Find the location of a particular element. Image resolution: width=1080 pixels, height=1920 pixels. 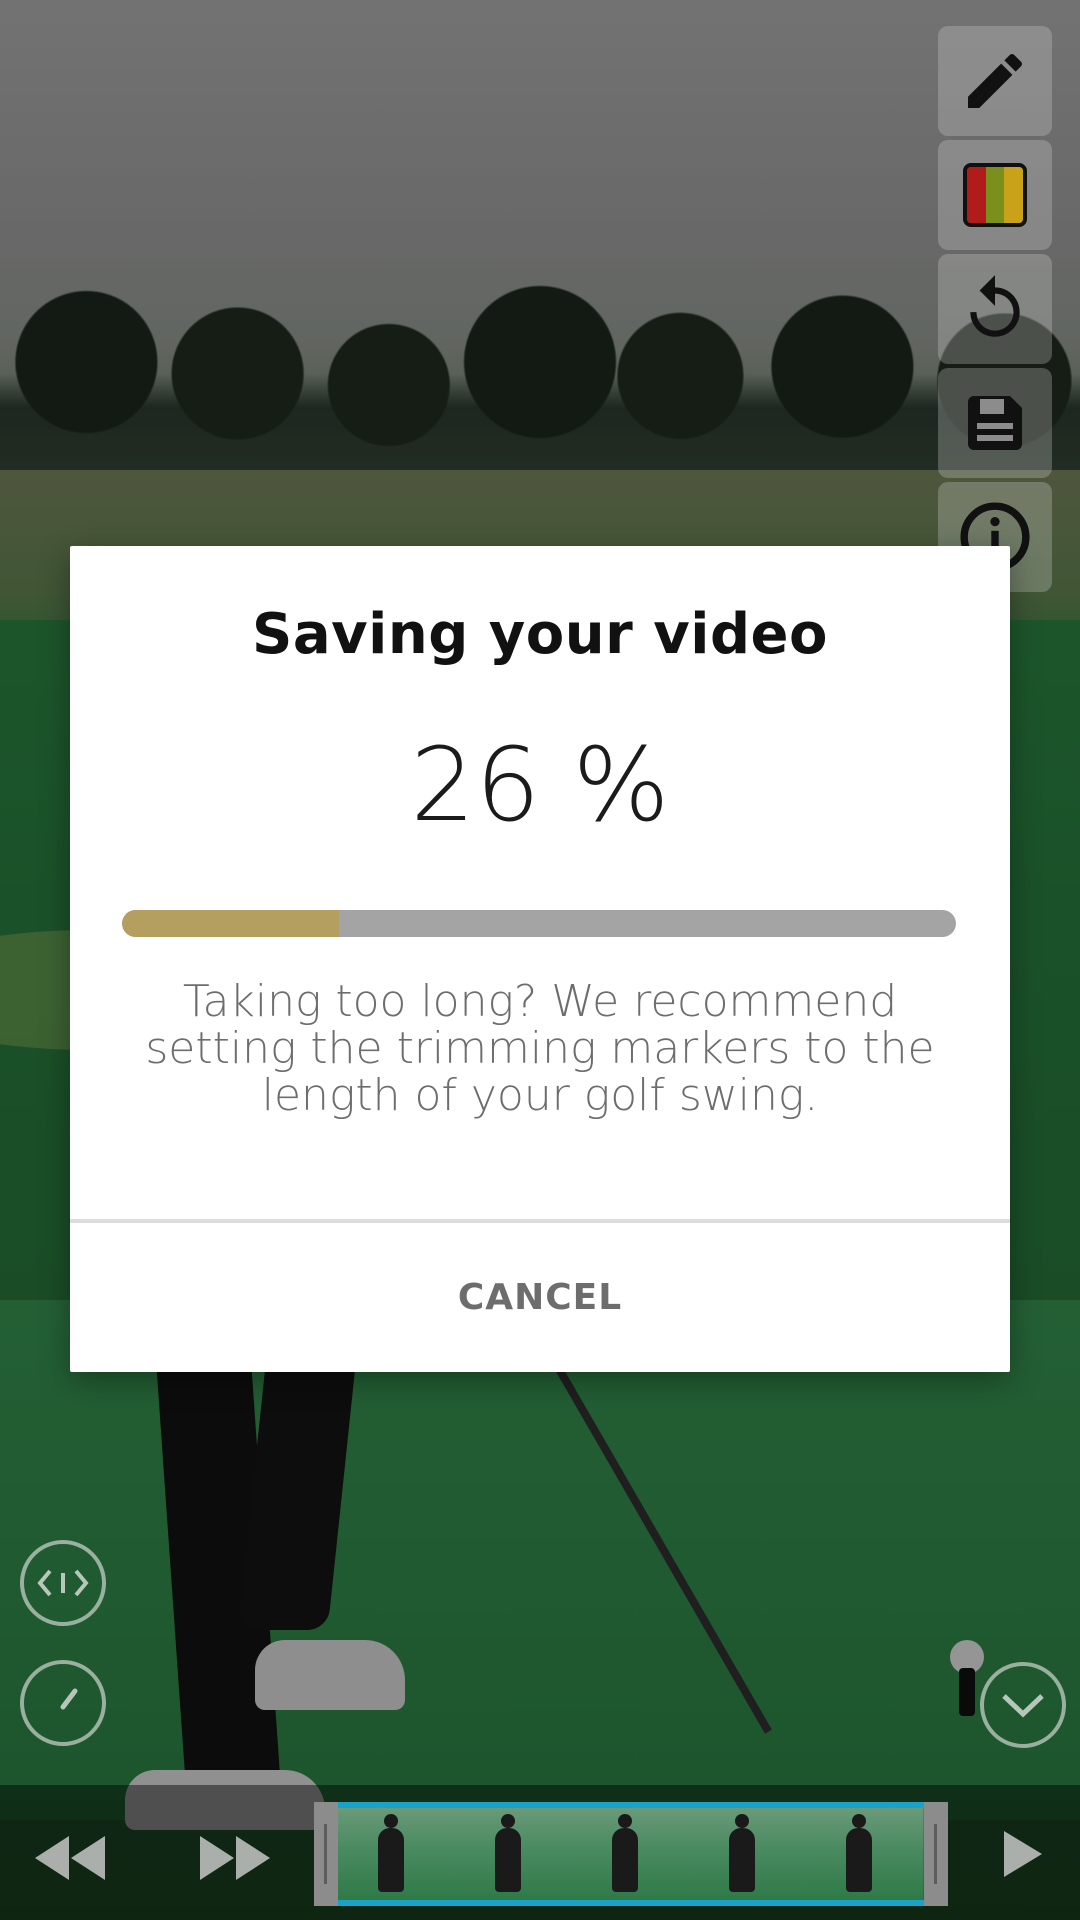

drawing-toolbar is located at coordinates (995, 311).